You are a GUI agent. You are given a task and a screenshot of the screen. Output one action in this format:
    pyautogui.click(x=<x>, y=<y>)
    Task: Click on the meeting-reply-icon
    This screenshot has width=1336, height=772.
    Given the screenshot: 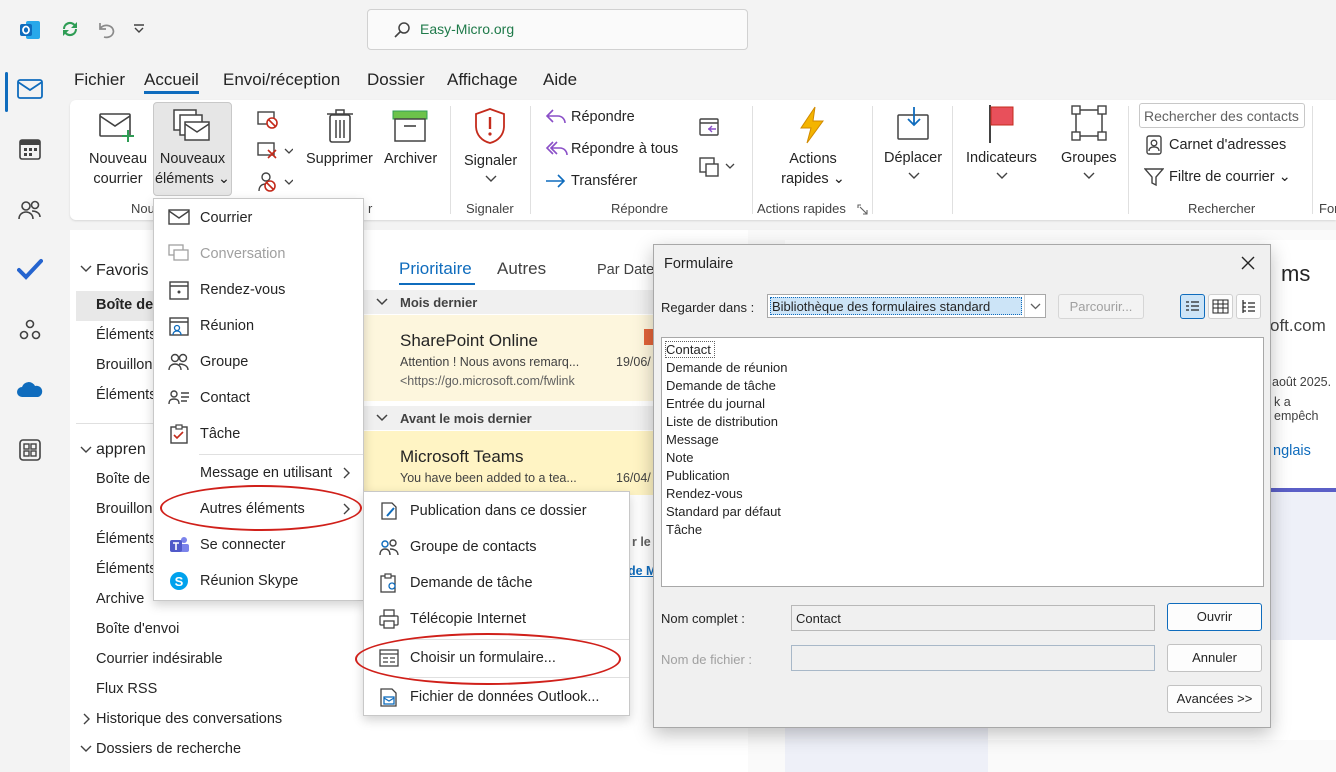 What is the action you would take?
    pyautogui.click(x=710, y=127)
    